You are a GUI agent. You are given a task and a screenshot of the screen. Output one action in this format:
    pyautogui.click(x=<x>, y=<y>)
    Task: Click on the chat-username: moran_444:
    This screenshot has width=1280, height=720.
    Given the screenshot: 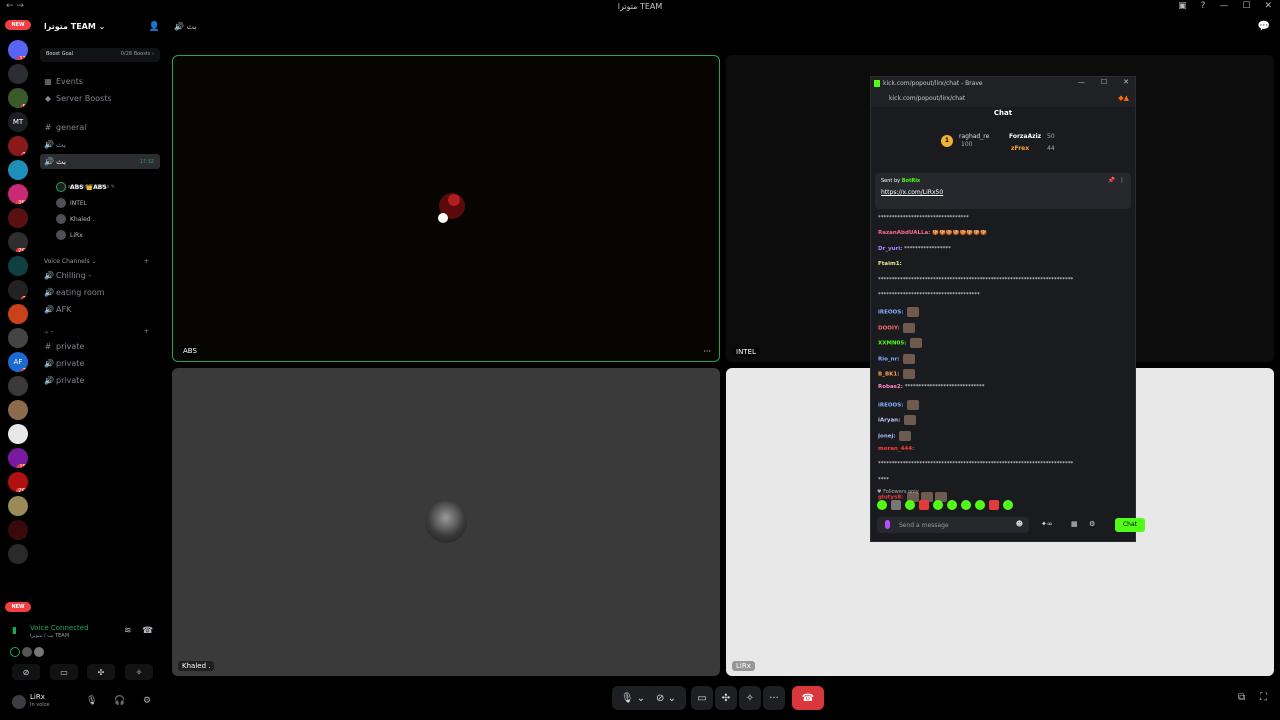 What is the action you would take?
    pyautogui.click(x=896, y=449)
    